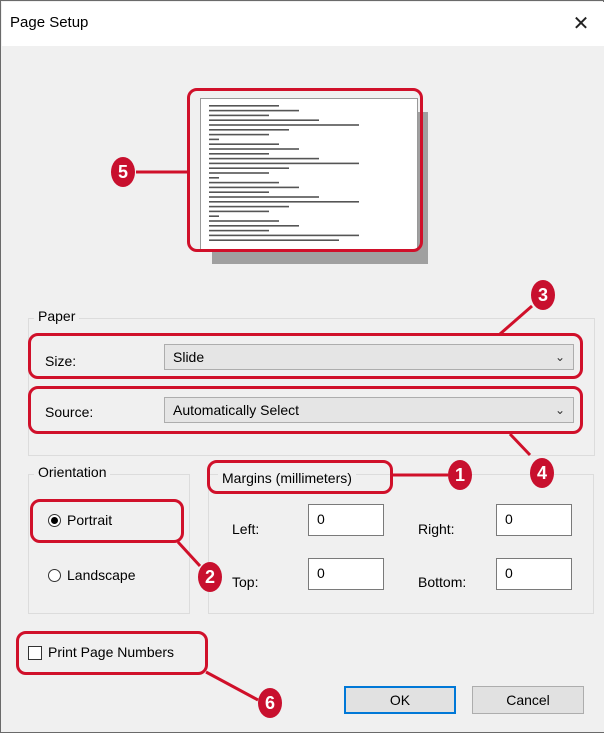  What do you see at coordinates (442, 582) in the screenshot?
I see `bottom-label: Bottom:` at bounding box center [442, 582].